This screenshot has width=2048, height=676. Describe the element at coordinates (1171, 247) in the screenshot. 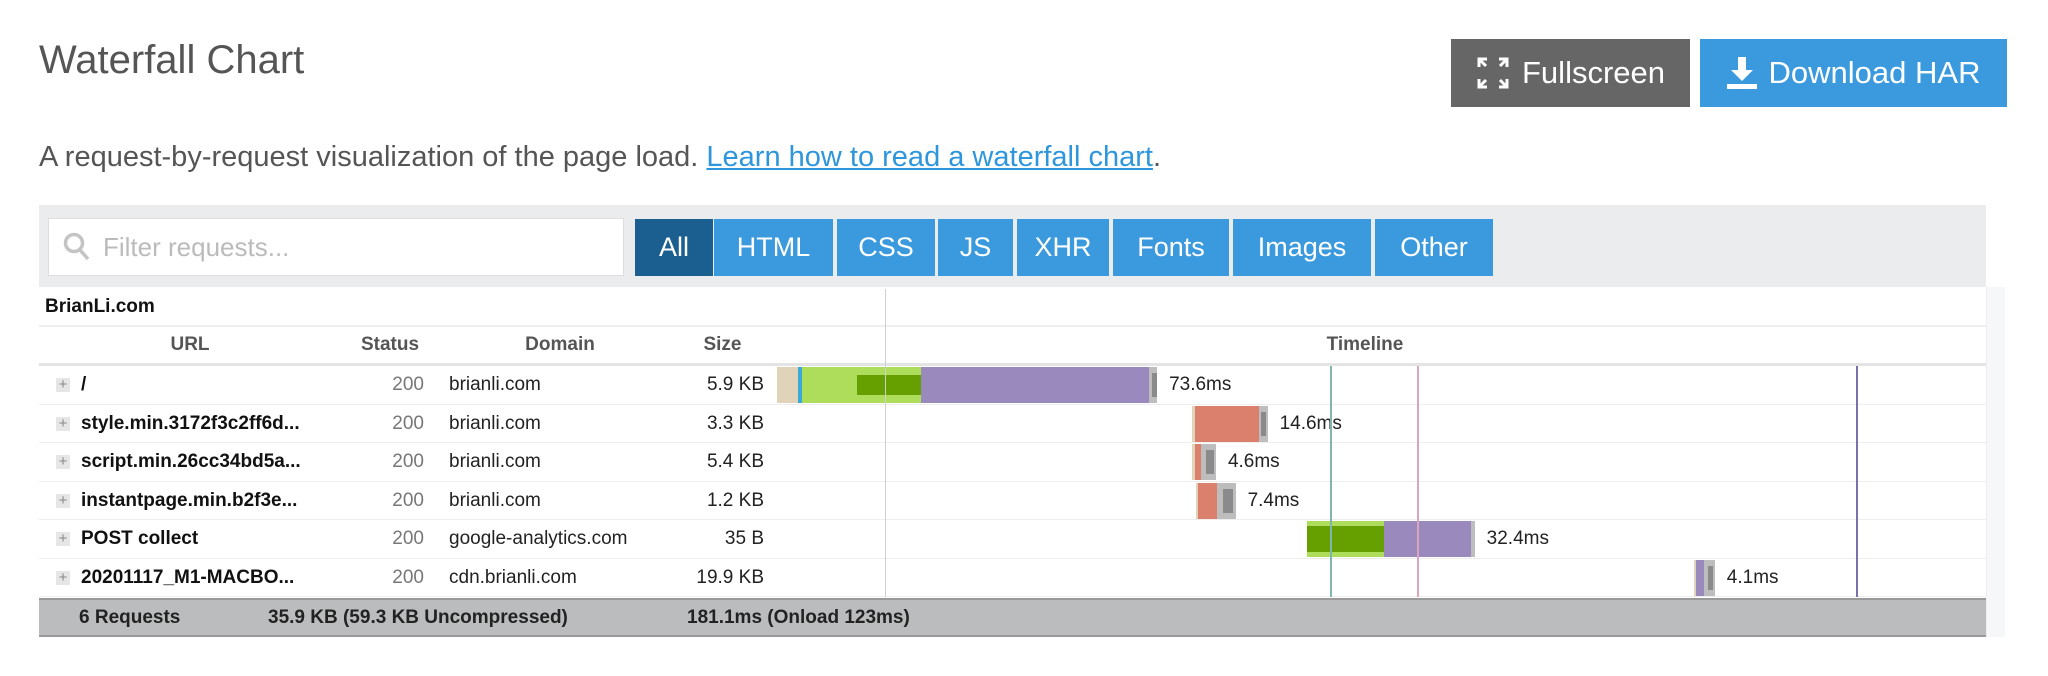

I see `tab-fonts: Fonts` at that location.